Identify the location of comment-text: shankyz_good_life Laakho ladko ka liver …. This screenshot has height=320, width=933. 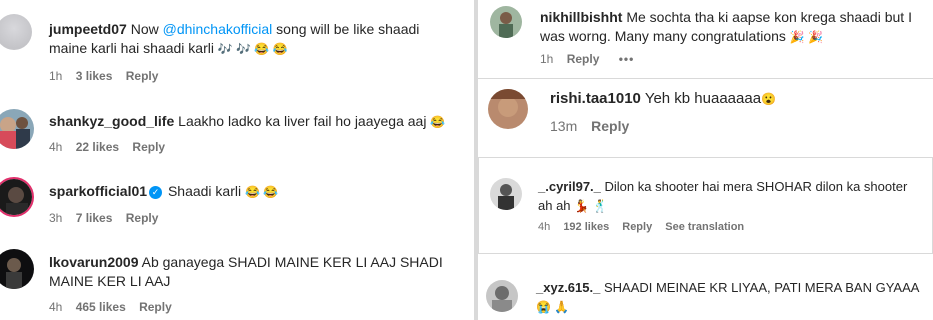
(259, 122).